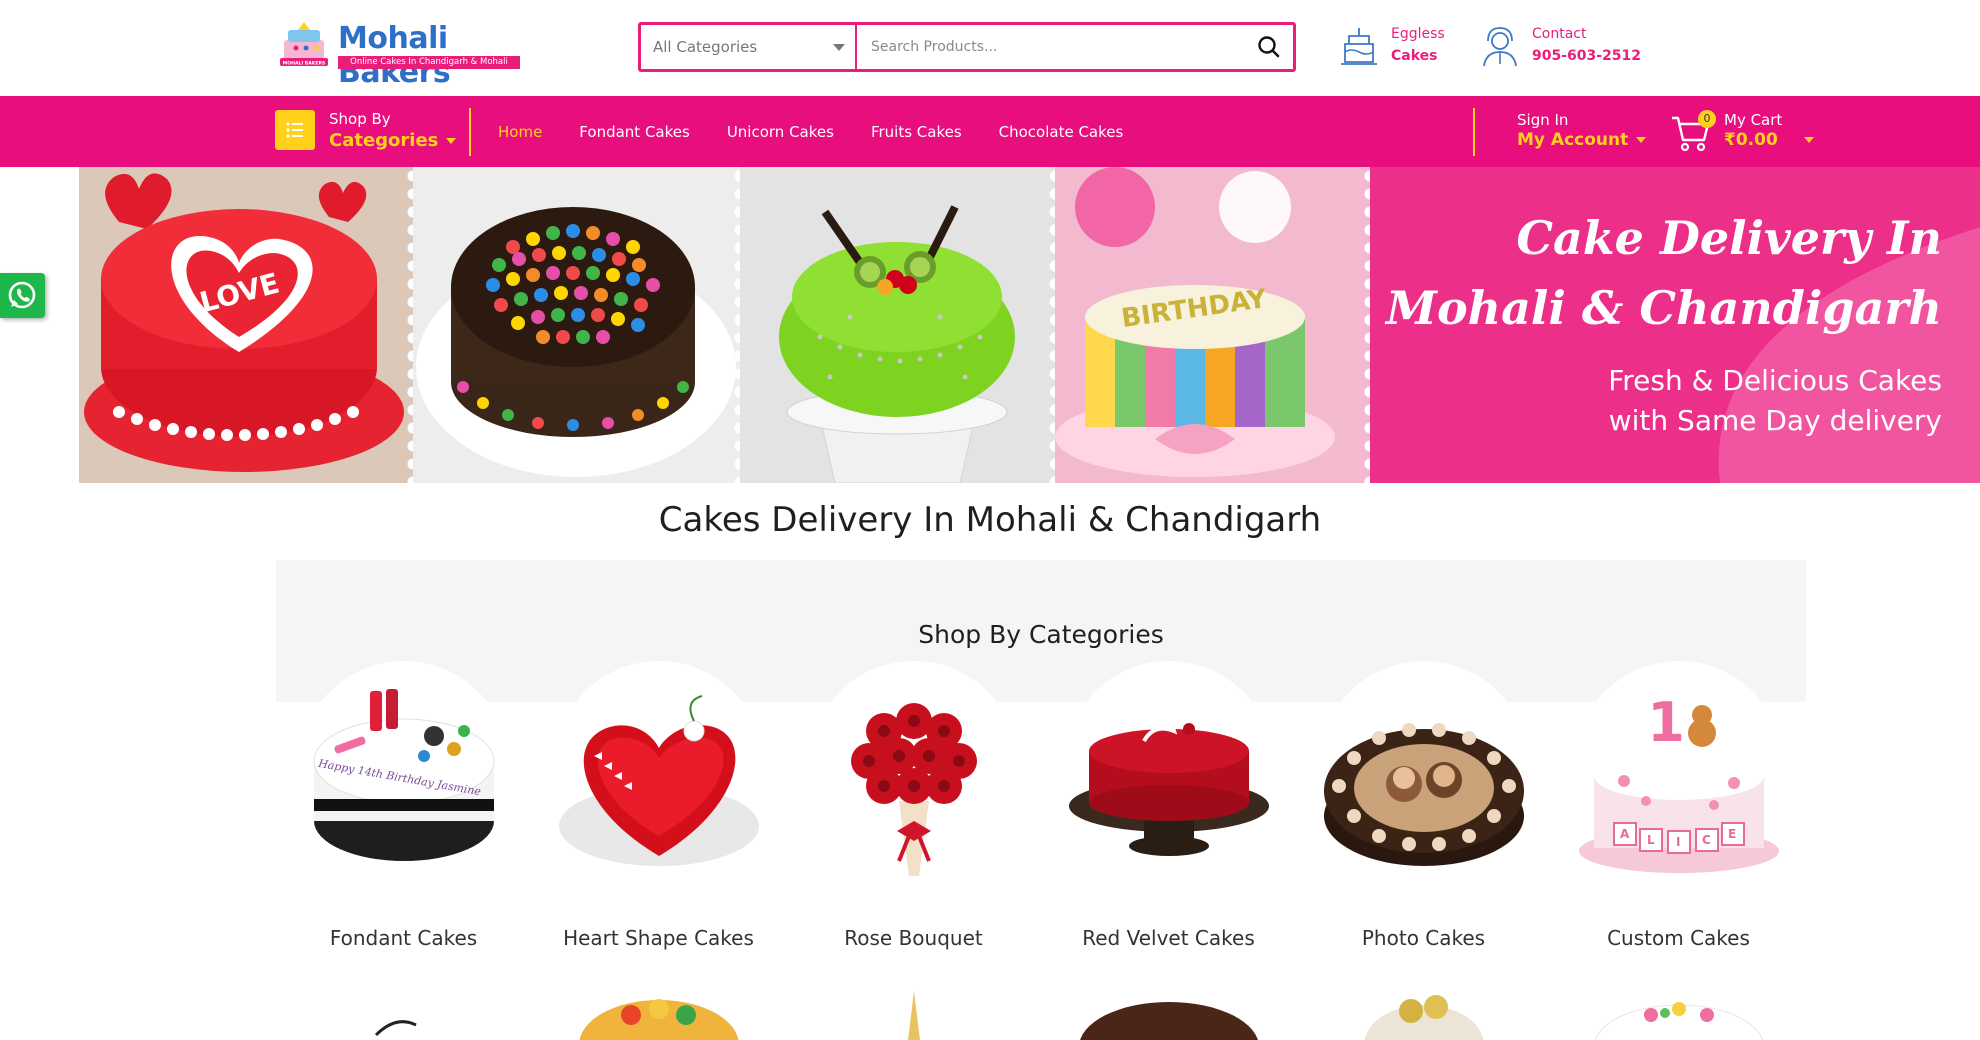 This screenshot has width=1980, height=1040. I want to click on bakery-logo-icon: MOHALI BAKERS, so click(304, 44).